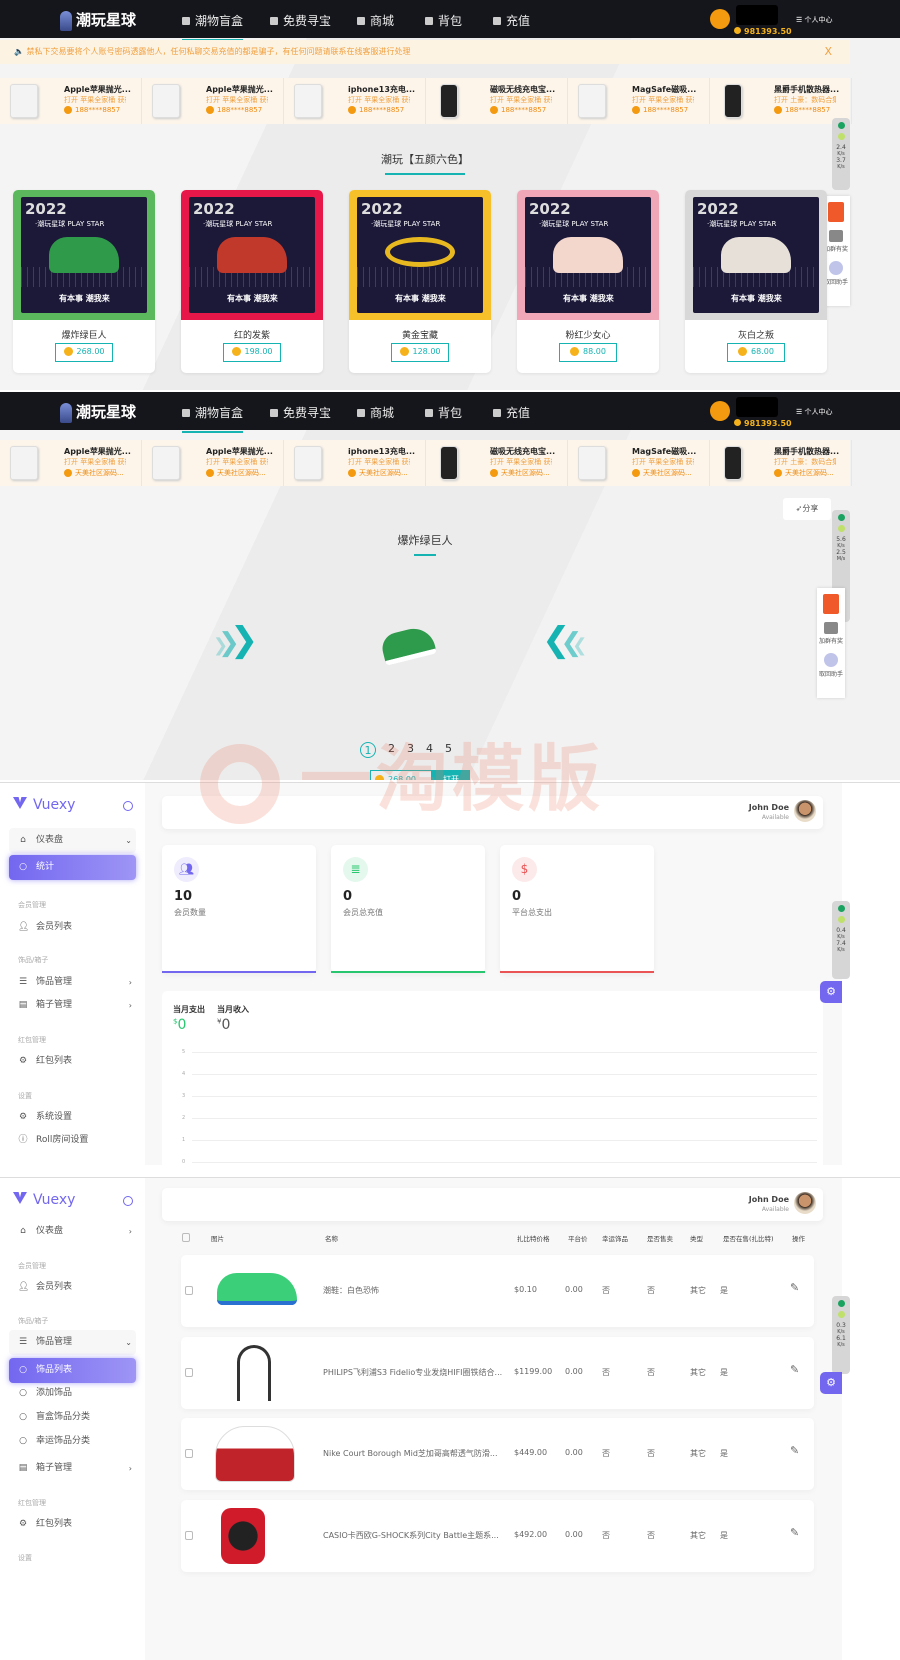 This screenshot has width=900, height=1660. What do you see at coordinates (420, 775) in the screenshot?
I see `open-box-button: 268.00 打开` at bounding box center [420, 775].